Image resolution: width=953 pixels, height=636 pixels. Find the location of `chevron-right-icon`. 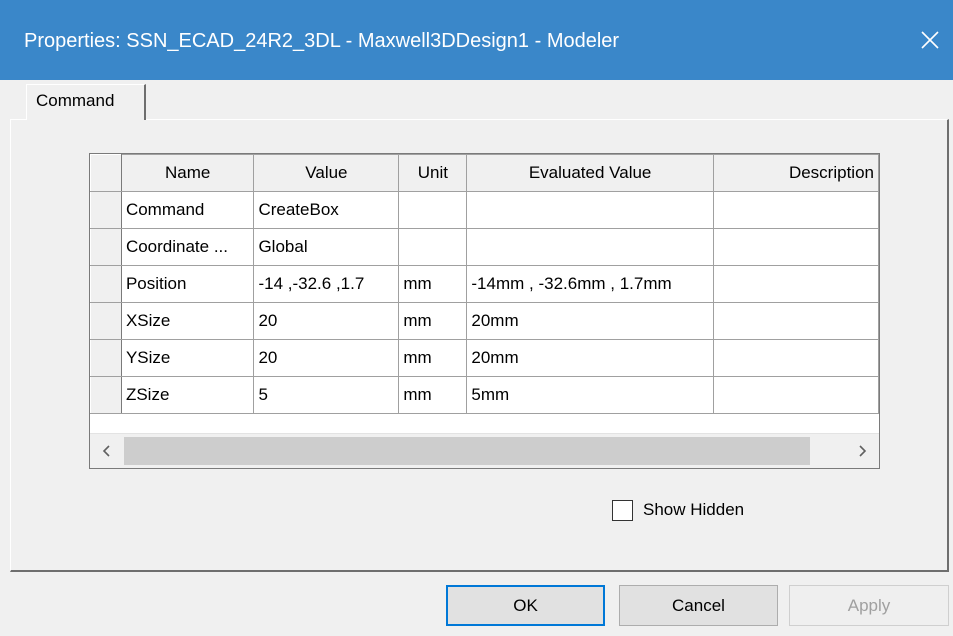

chevron-right-icon is located at coordinates (863, 451).